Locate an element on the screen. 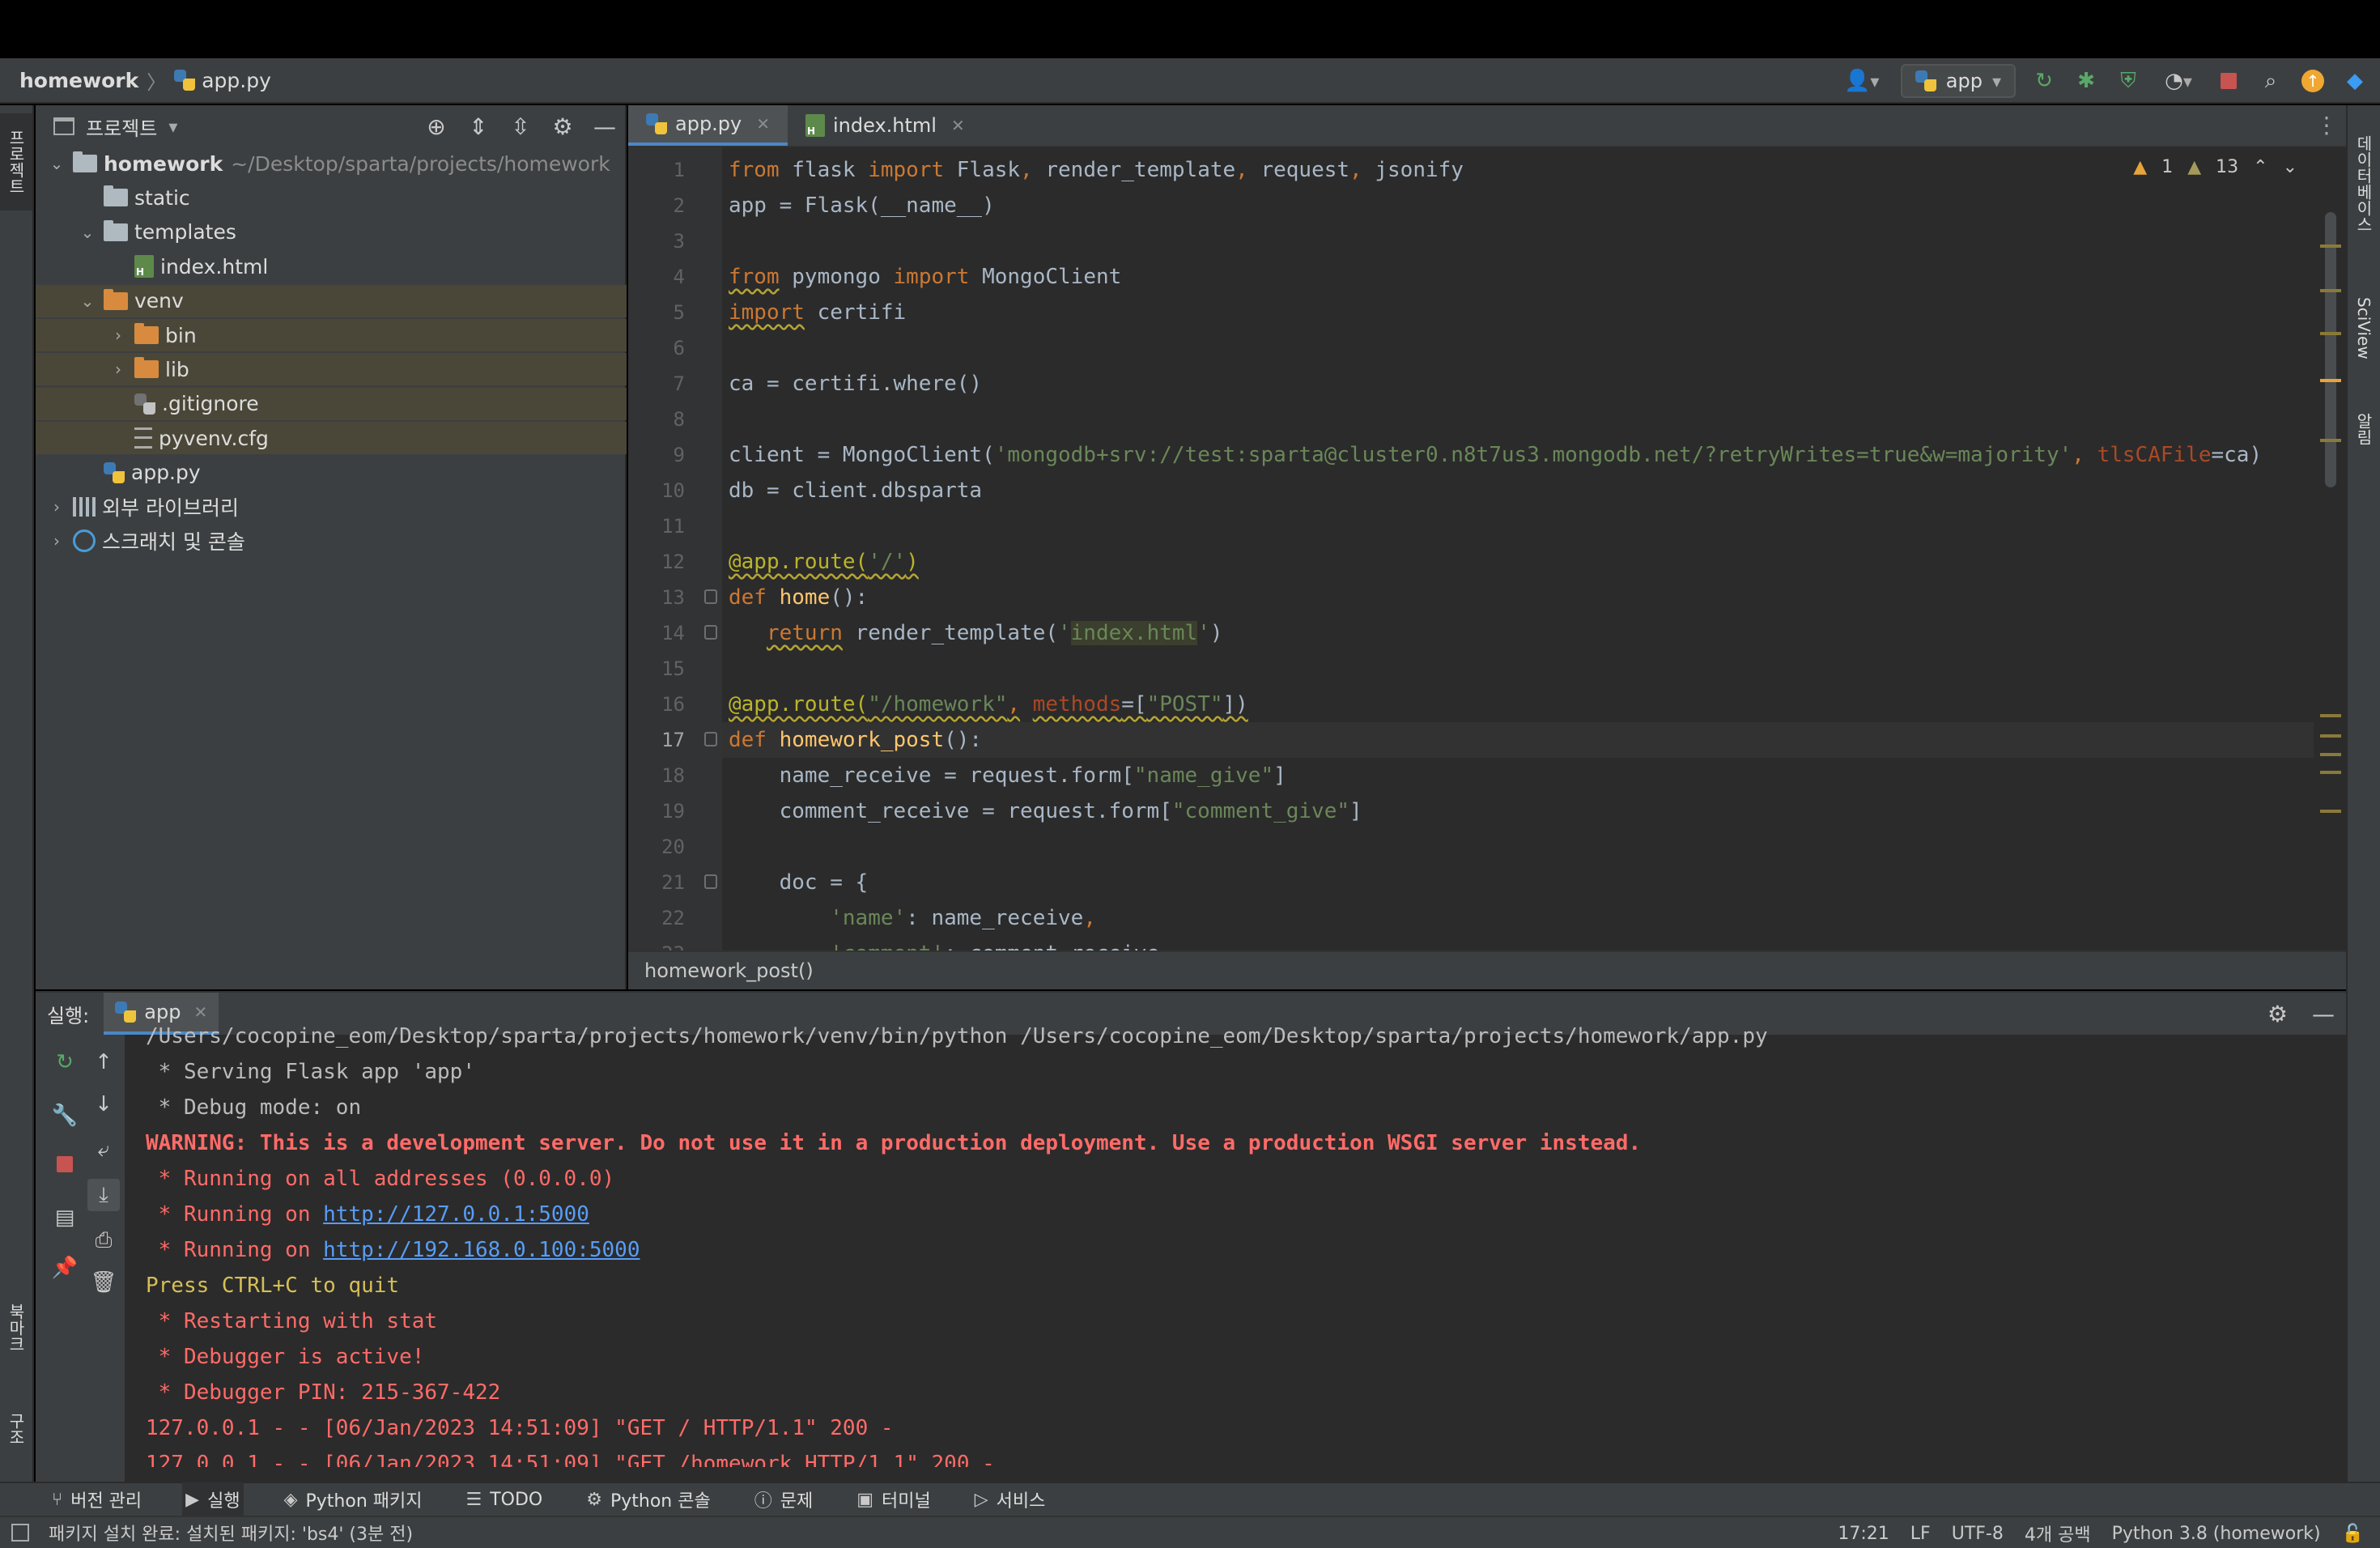  tool-tab-todo: ☰ TODO is located at coordinates (504, 1499).